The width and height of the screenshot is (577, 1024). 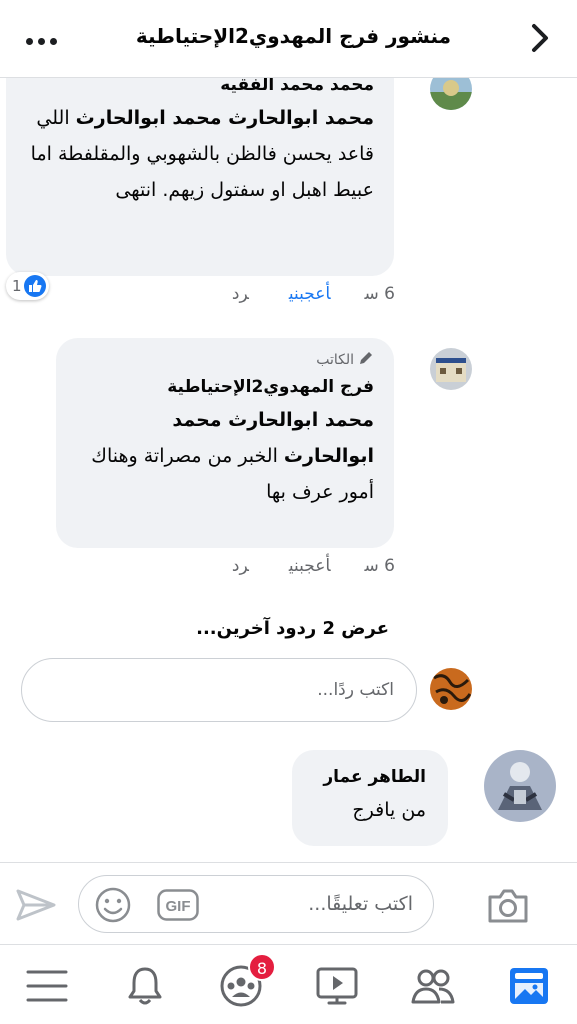 What do you see at coordinates (369, 777) in the screenshot?
I see `comment-author: الطاهر عمار` at bounding box center [369, 777].